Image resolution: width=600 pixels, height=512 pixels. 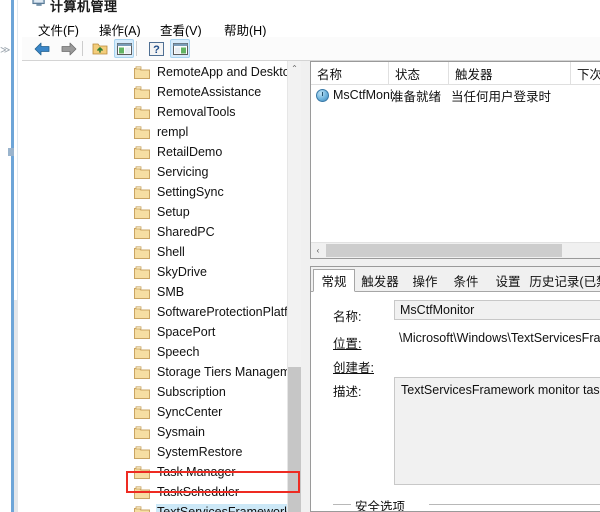 What do you see at coordinates (380, 280) in the screenshot?
I see `tab-1: 触发器` at bounding box center [380, 280].